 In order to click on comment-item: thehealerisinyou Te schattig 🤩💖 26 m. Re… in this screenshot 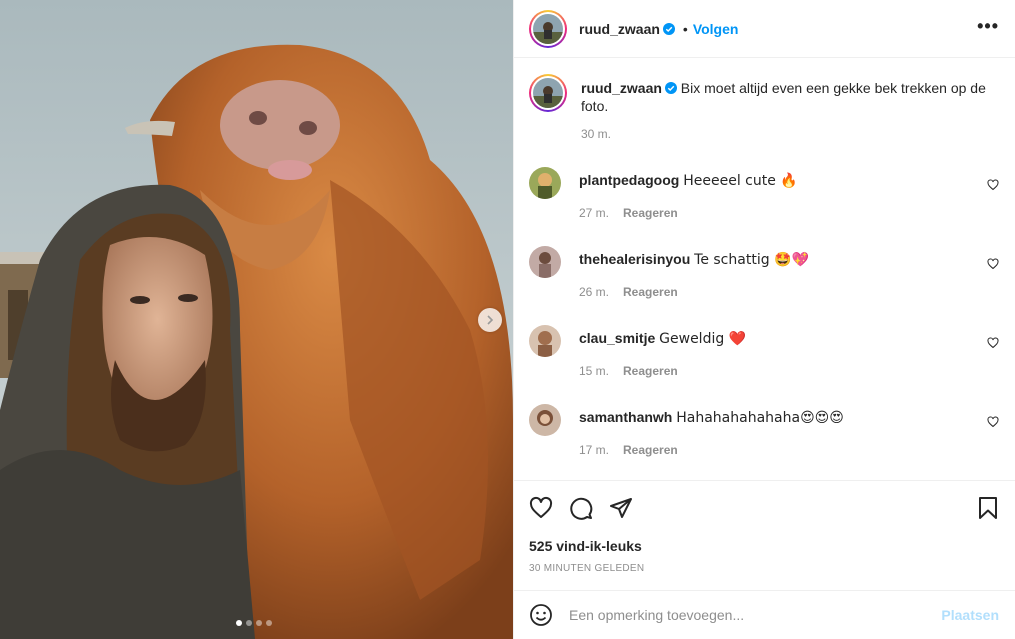, I will do `click(764, 273)`.